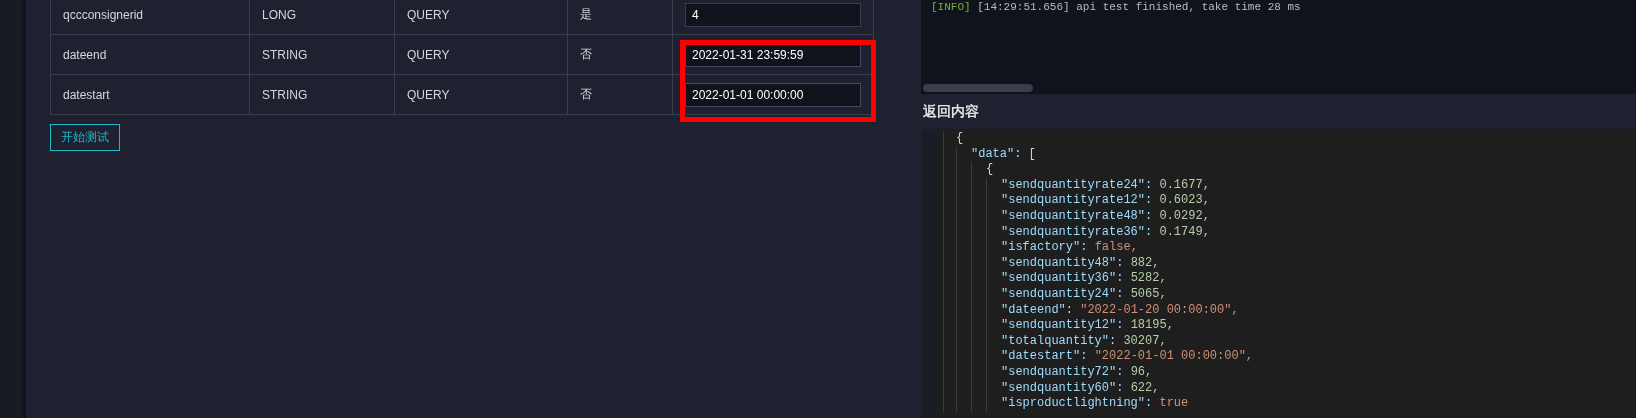 This screenshot has height=418, width=1636. Describe the element at coordinates (951, 111) in the screenshot. I see `section-title: 返回内容` at that location.